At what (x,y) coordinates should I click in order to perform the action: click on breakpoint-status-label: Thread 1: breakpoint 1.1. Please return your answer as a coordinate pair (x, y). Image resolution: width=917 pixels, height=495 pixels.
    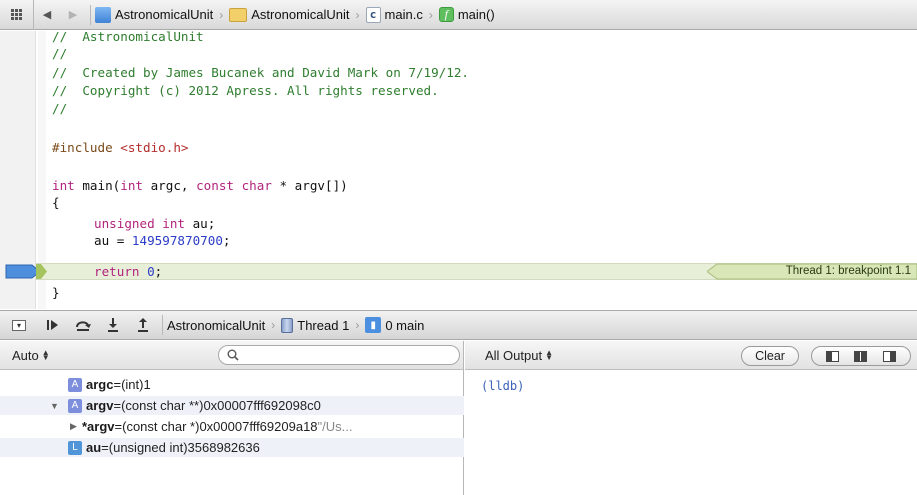
    Looking at the image, I should click on (848, 271).